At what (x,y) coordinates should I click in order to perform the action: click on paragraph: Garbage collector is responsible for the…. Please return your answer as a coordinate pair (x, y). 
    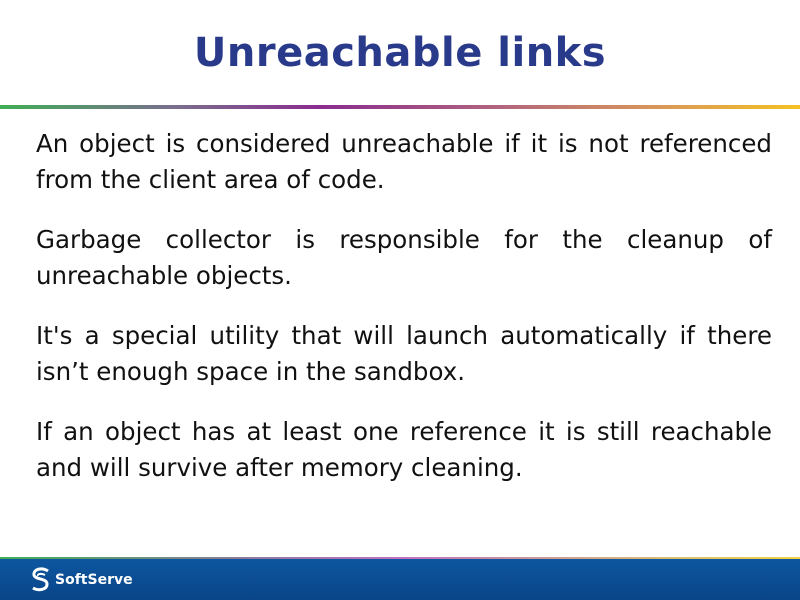
    Looking at the image, I should click on (404, 257).